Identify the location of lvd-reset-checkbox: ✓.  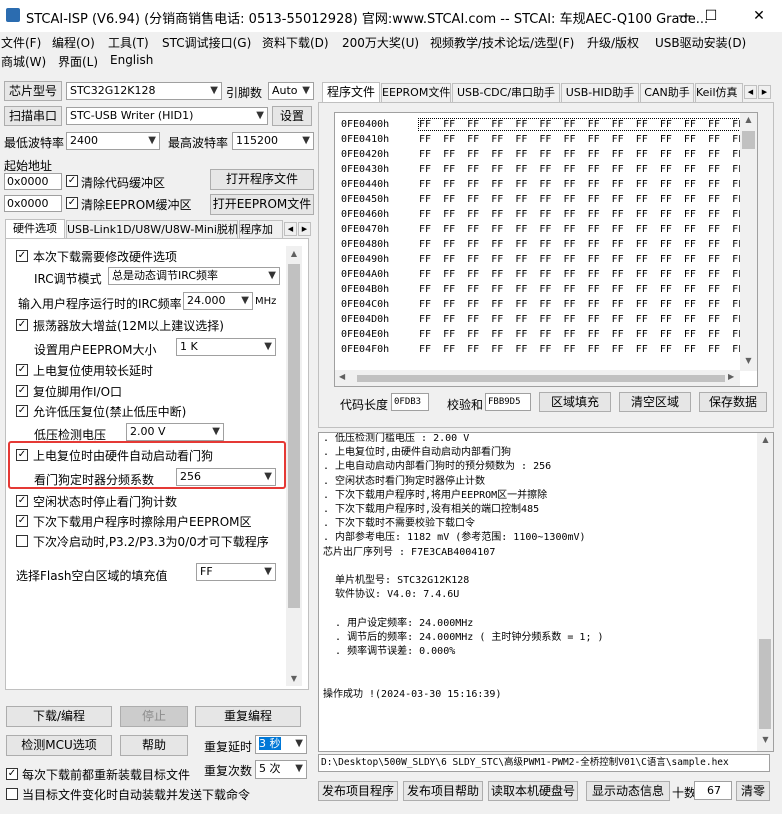
(22, 411).